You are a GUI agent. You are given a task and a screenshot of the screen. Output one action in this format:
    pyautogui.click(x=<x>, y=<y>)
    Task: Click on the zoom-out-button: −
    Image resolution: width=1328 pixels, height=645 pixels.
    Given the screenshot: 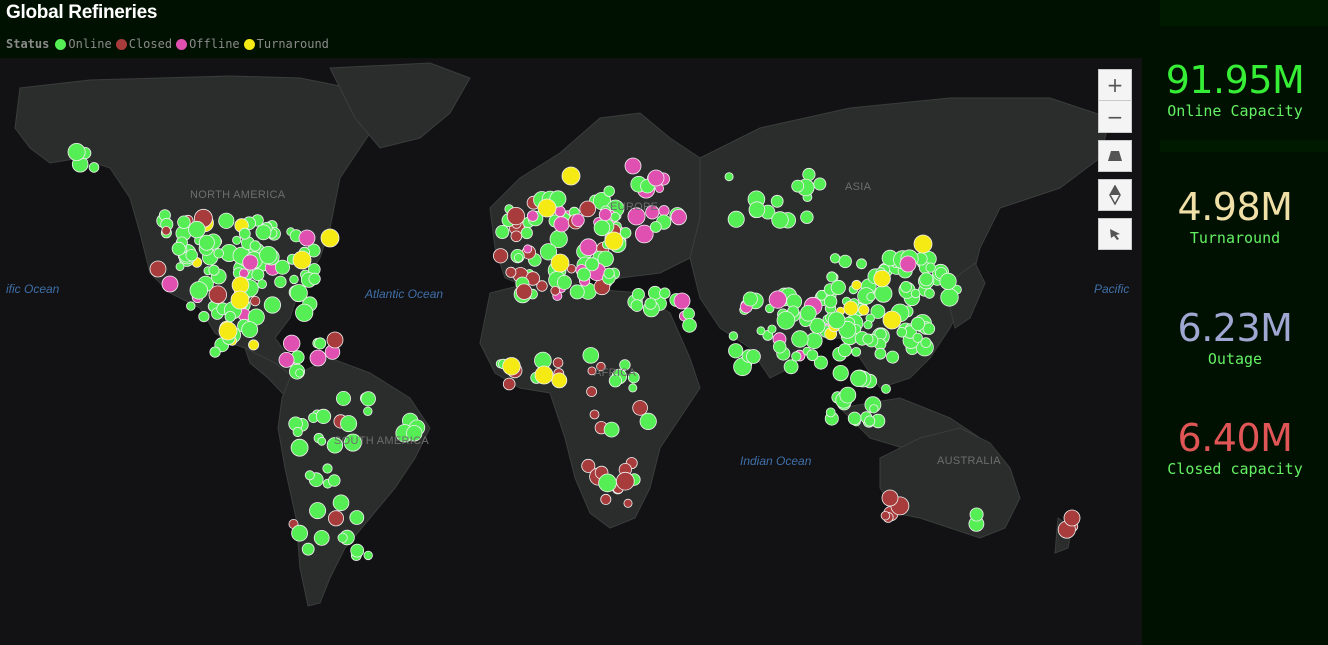 What is the action you would take?
    pyautogui.click(x=1115, y=117)
    